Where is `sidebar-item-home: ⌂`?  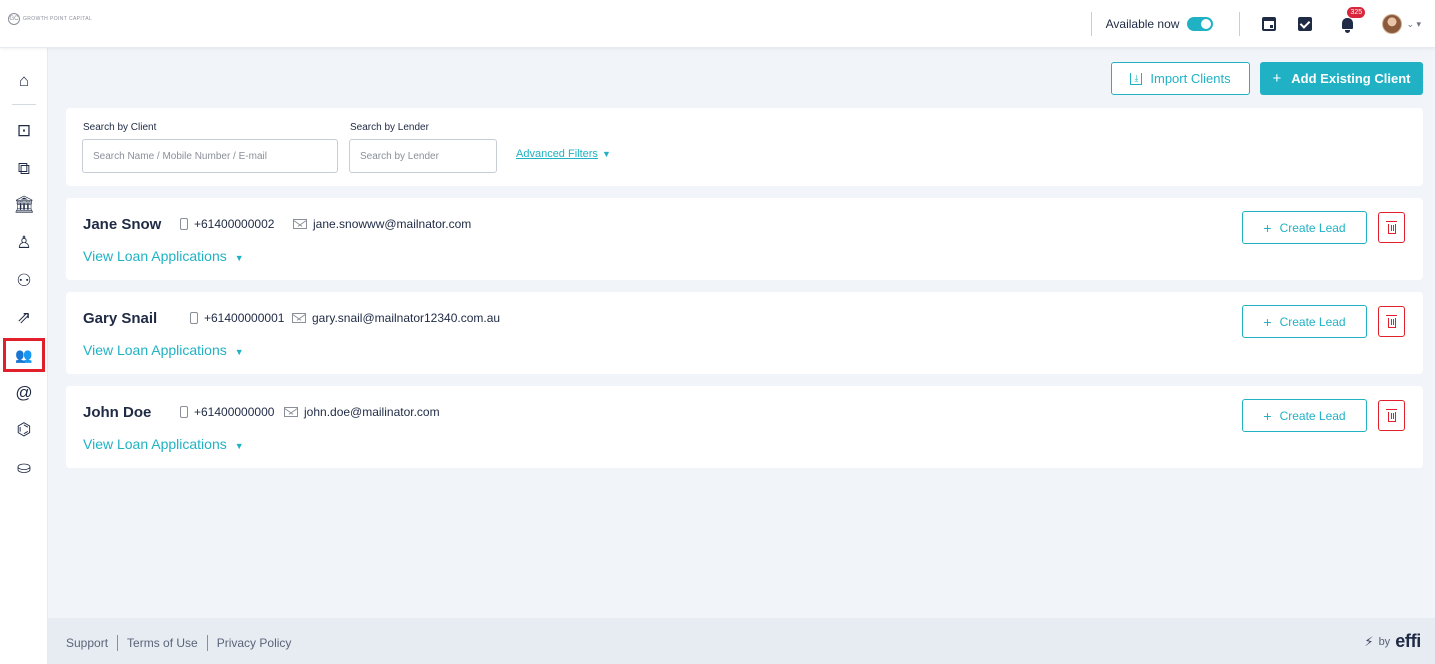 sidebar-item-home: ⌂ is located at coordinates (24, 81).